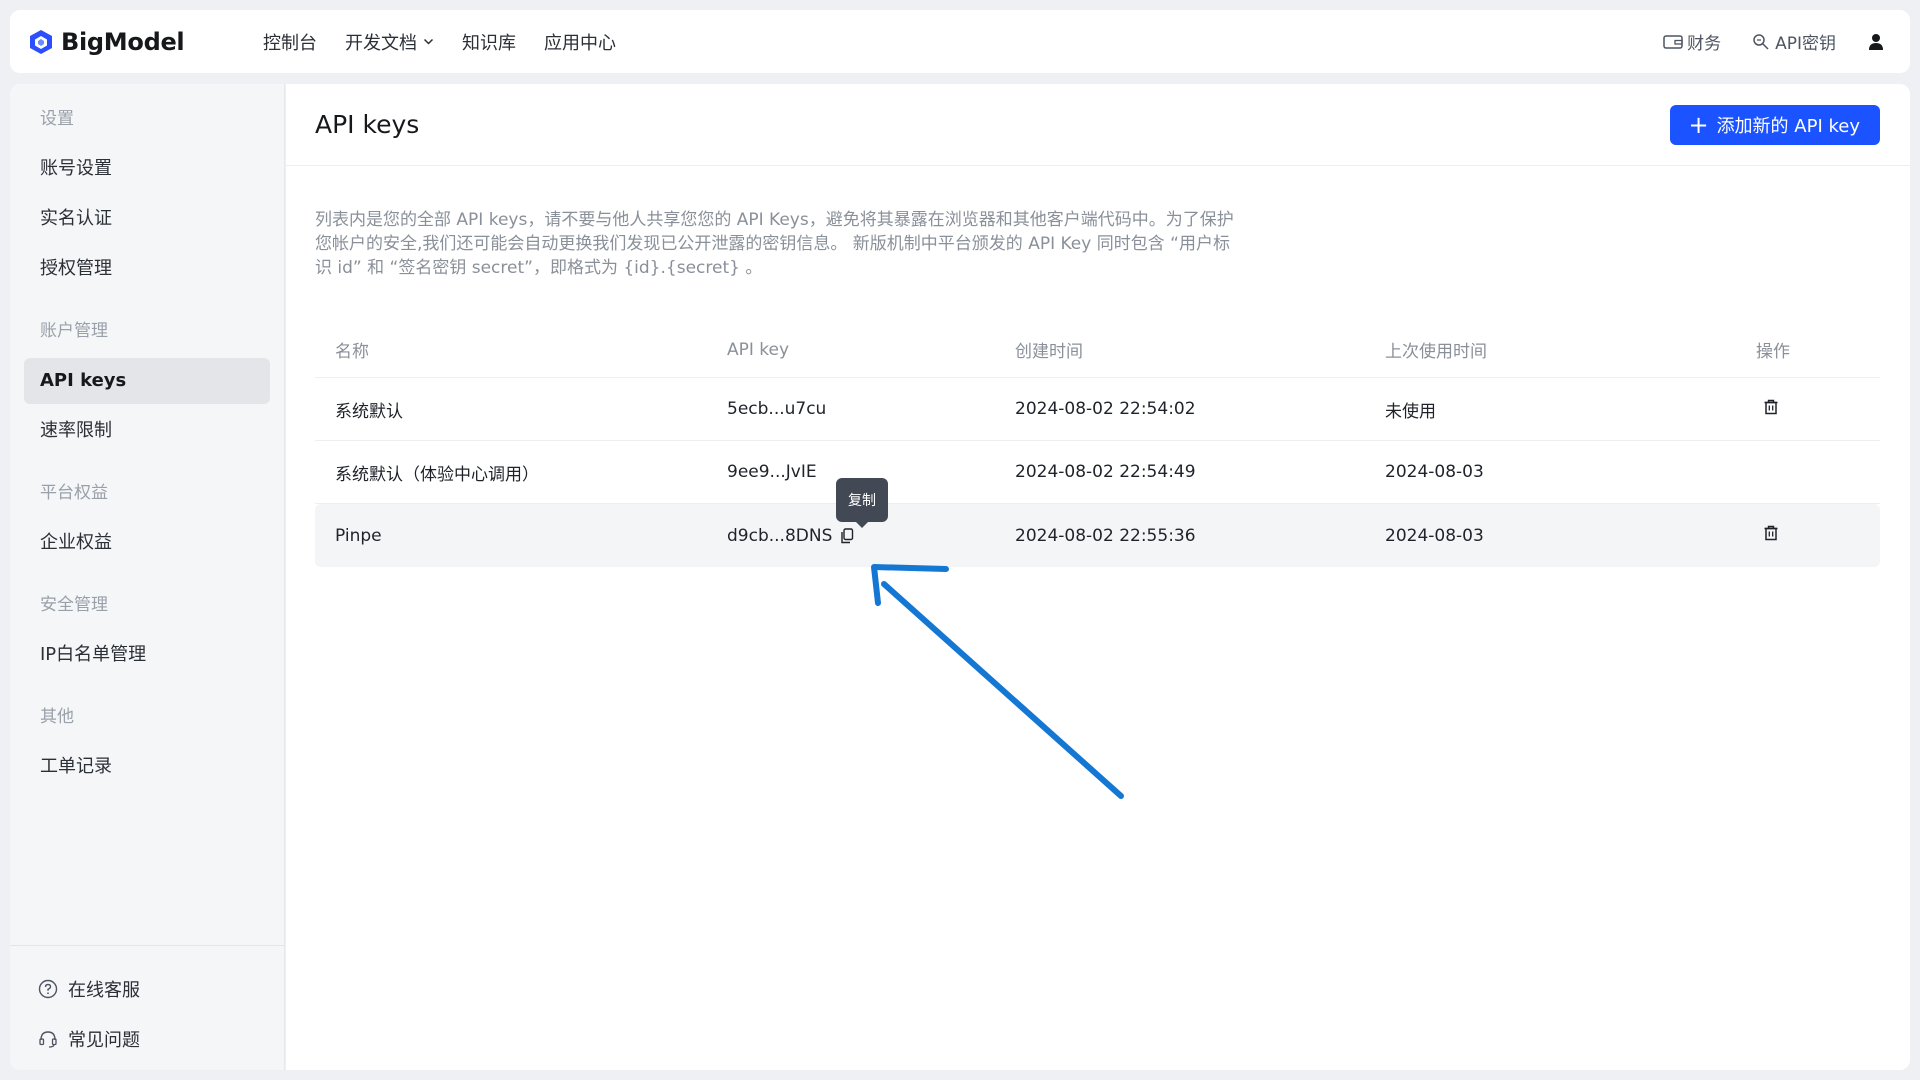 The image size is (1920, 1080). I want to click on sidebar-item-realname: 实名认证, so click(147, 219).